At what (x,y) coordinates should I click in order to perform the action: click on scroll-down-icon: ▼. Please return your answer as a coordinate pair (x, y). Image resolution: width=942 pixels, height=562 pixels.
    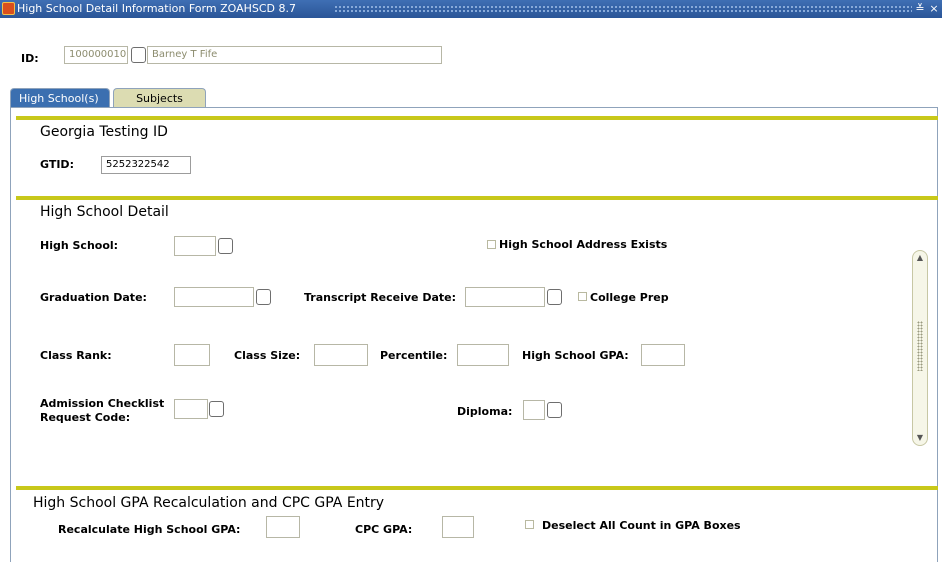
    Looking at the image, I should click on (920, 438).